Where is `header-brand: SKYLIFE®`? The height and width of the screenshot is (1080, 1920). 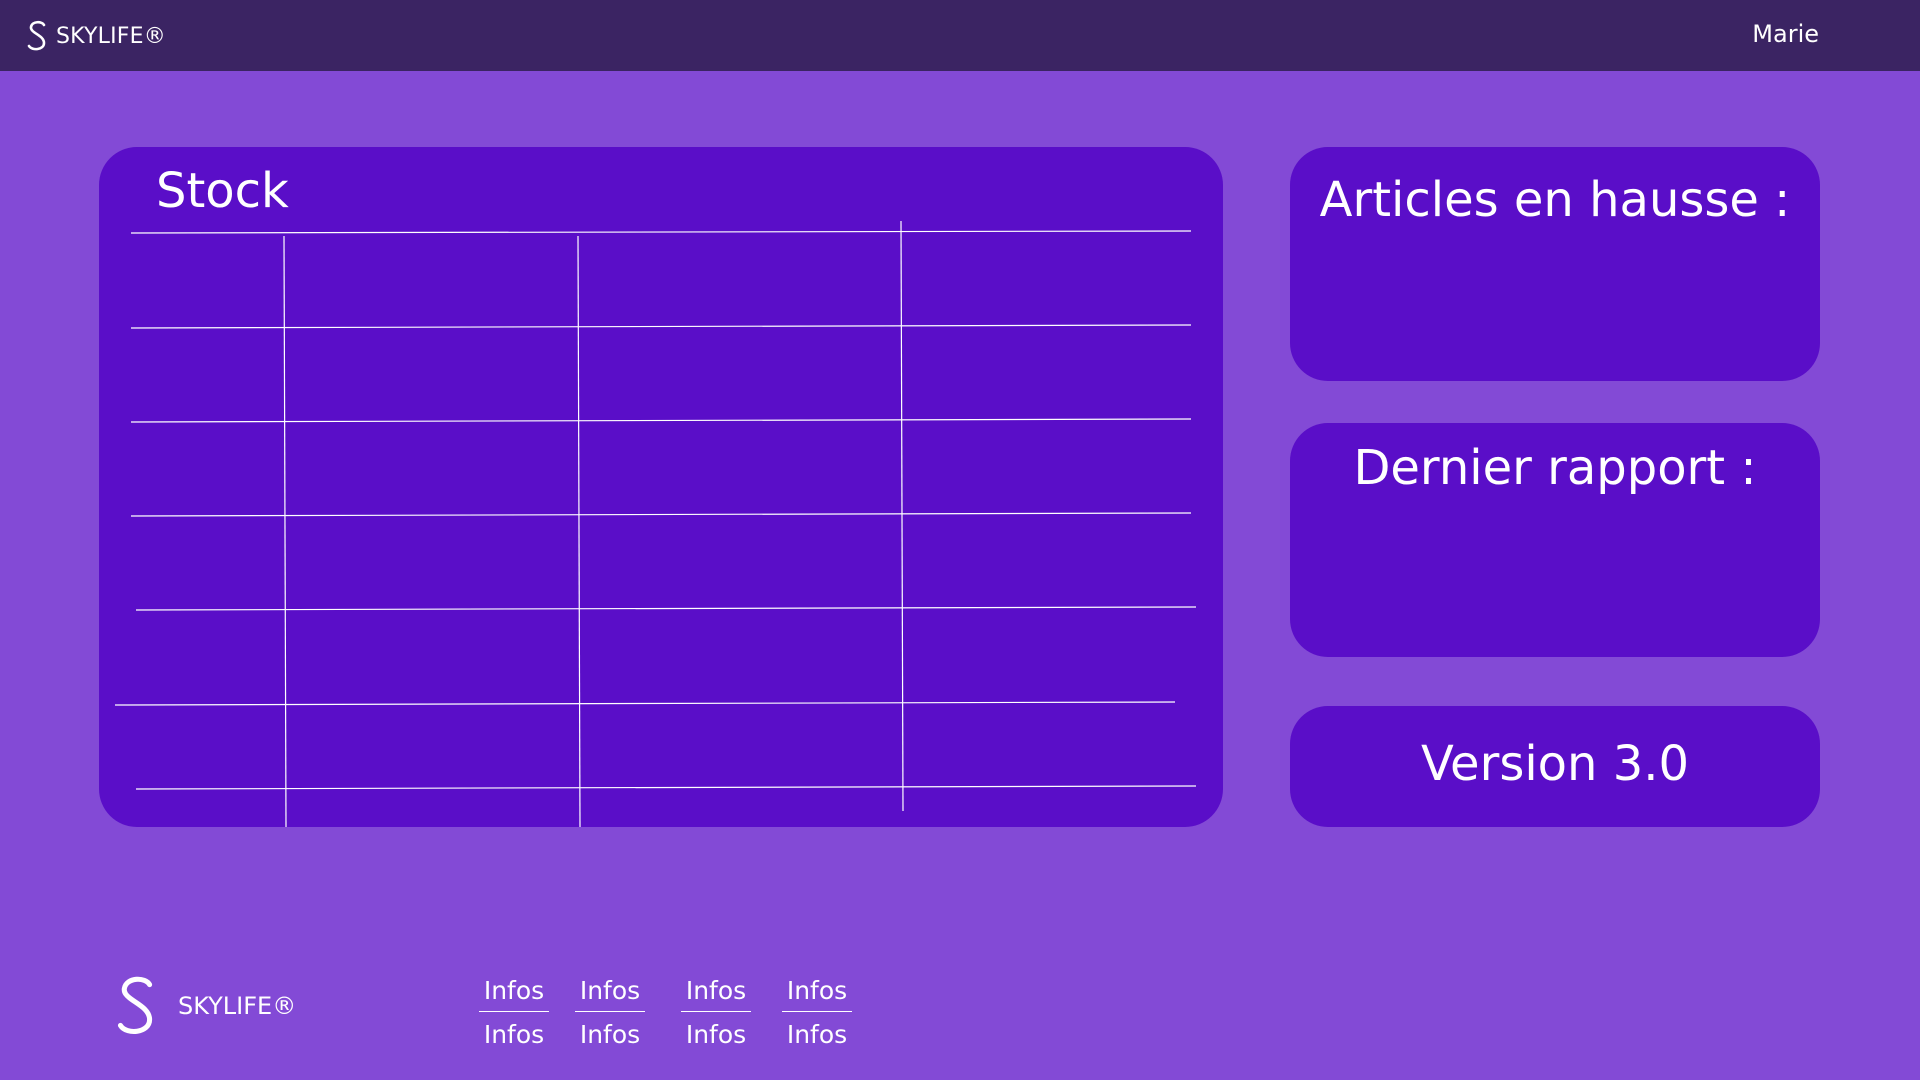
header-brand: SKYLIFE® is located at coordinates (96, 36).